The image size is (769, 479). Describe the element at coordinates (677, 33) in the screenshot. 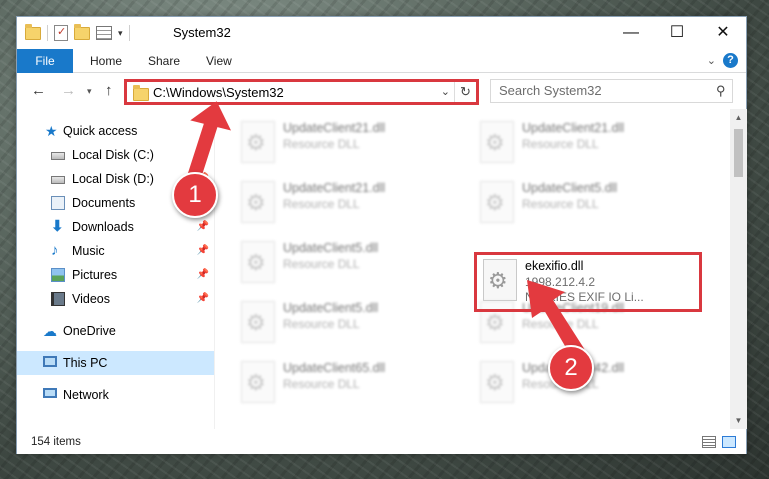

I see `maximize-button: ☐` at that location.